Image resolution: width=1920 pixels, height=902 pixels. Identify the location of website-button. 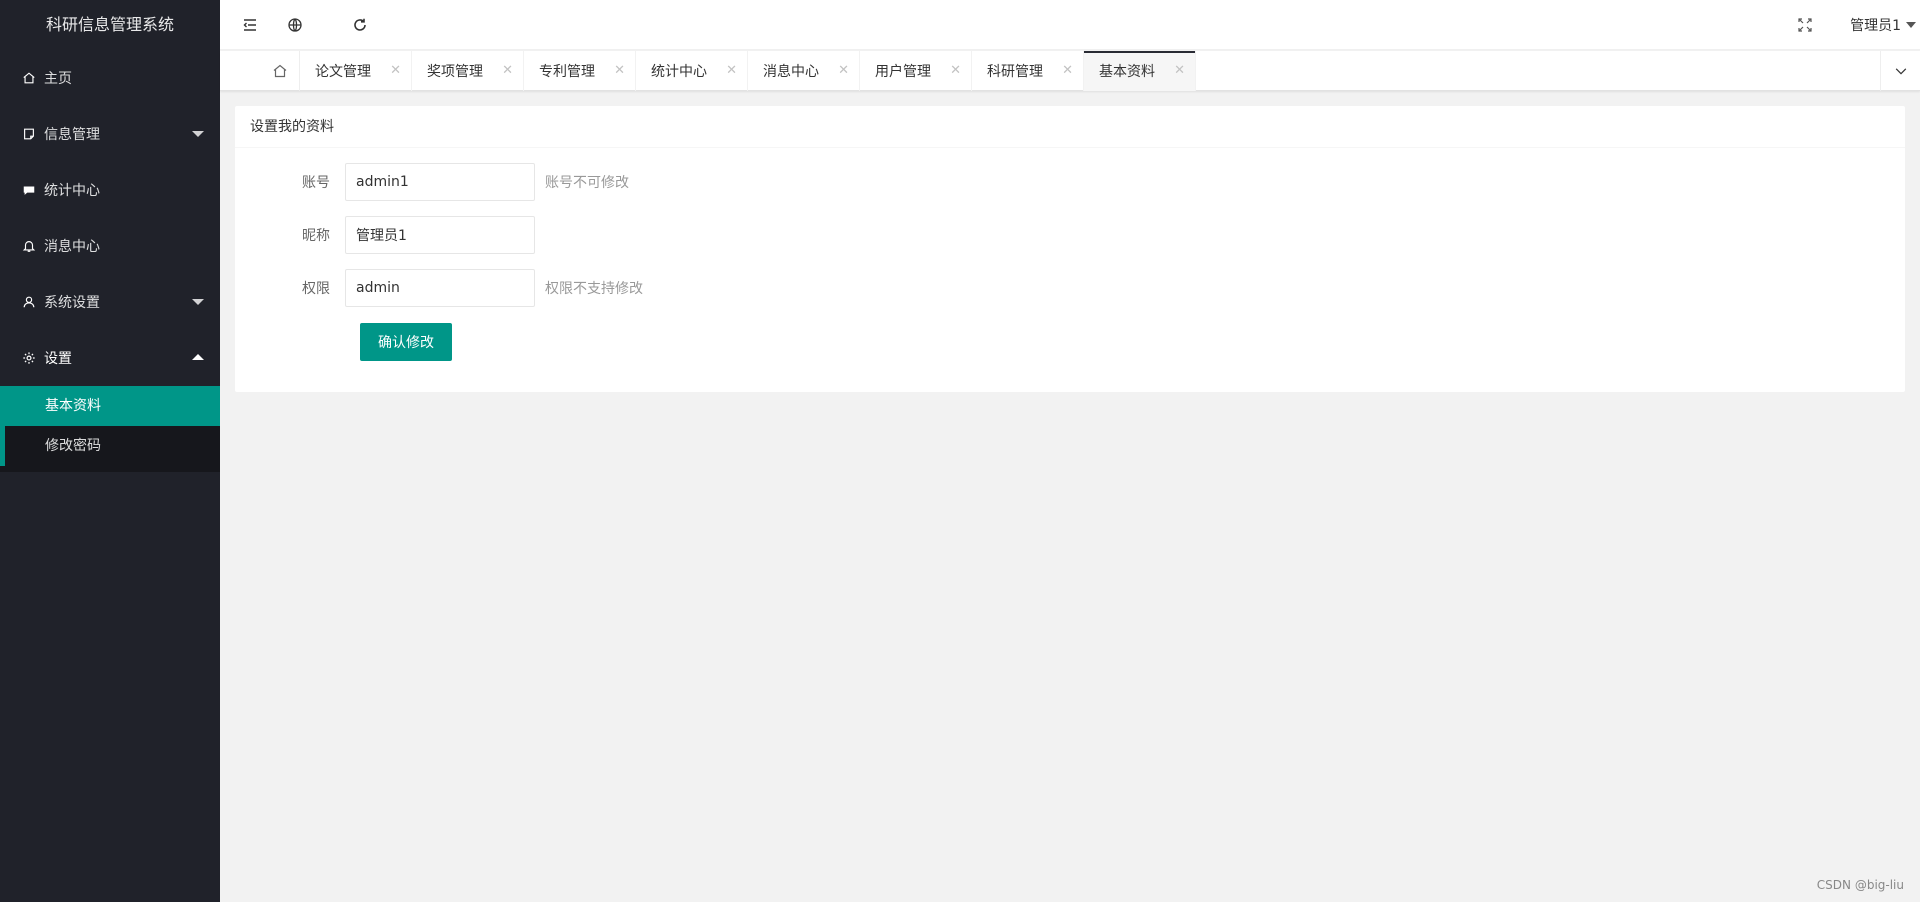
(295, 25).